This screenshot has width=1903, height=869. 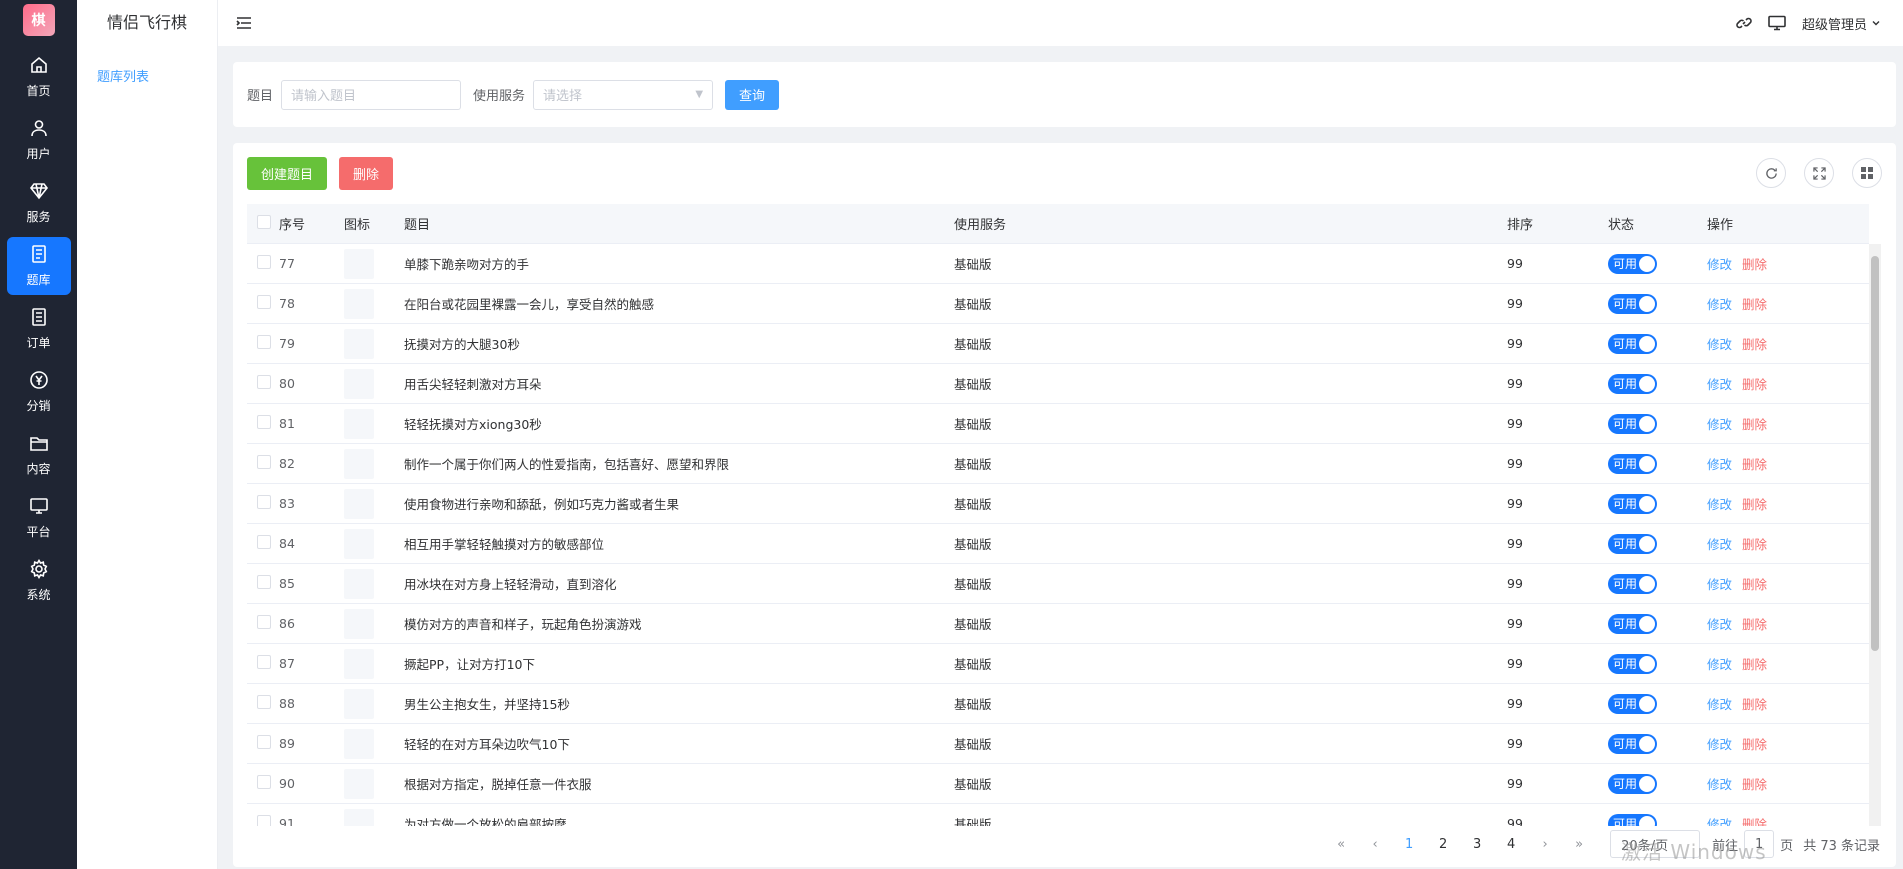 I want to click on page-number: 3, so click(x=1477, y=844).